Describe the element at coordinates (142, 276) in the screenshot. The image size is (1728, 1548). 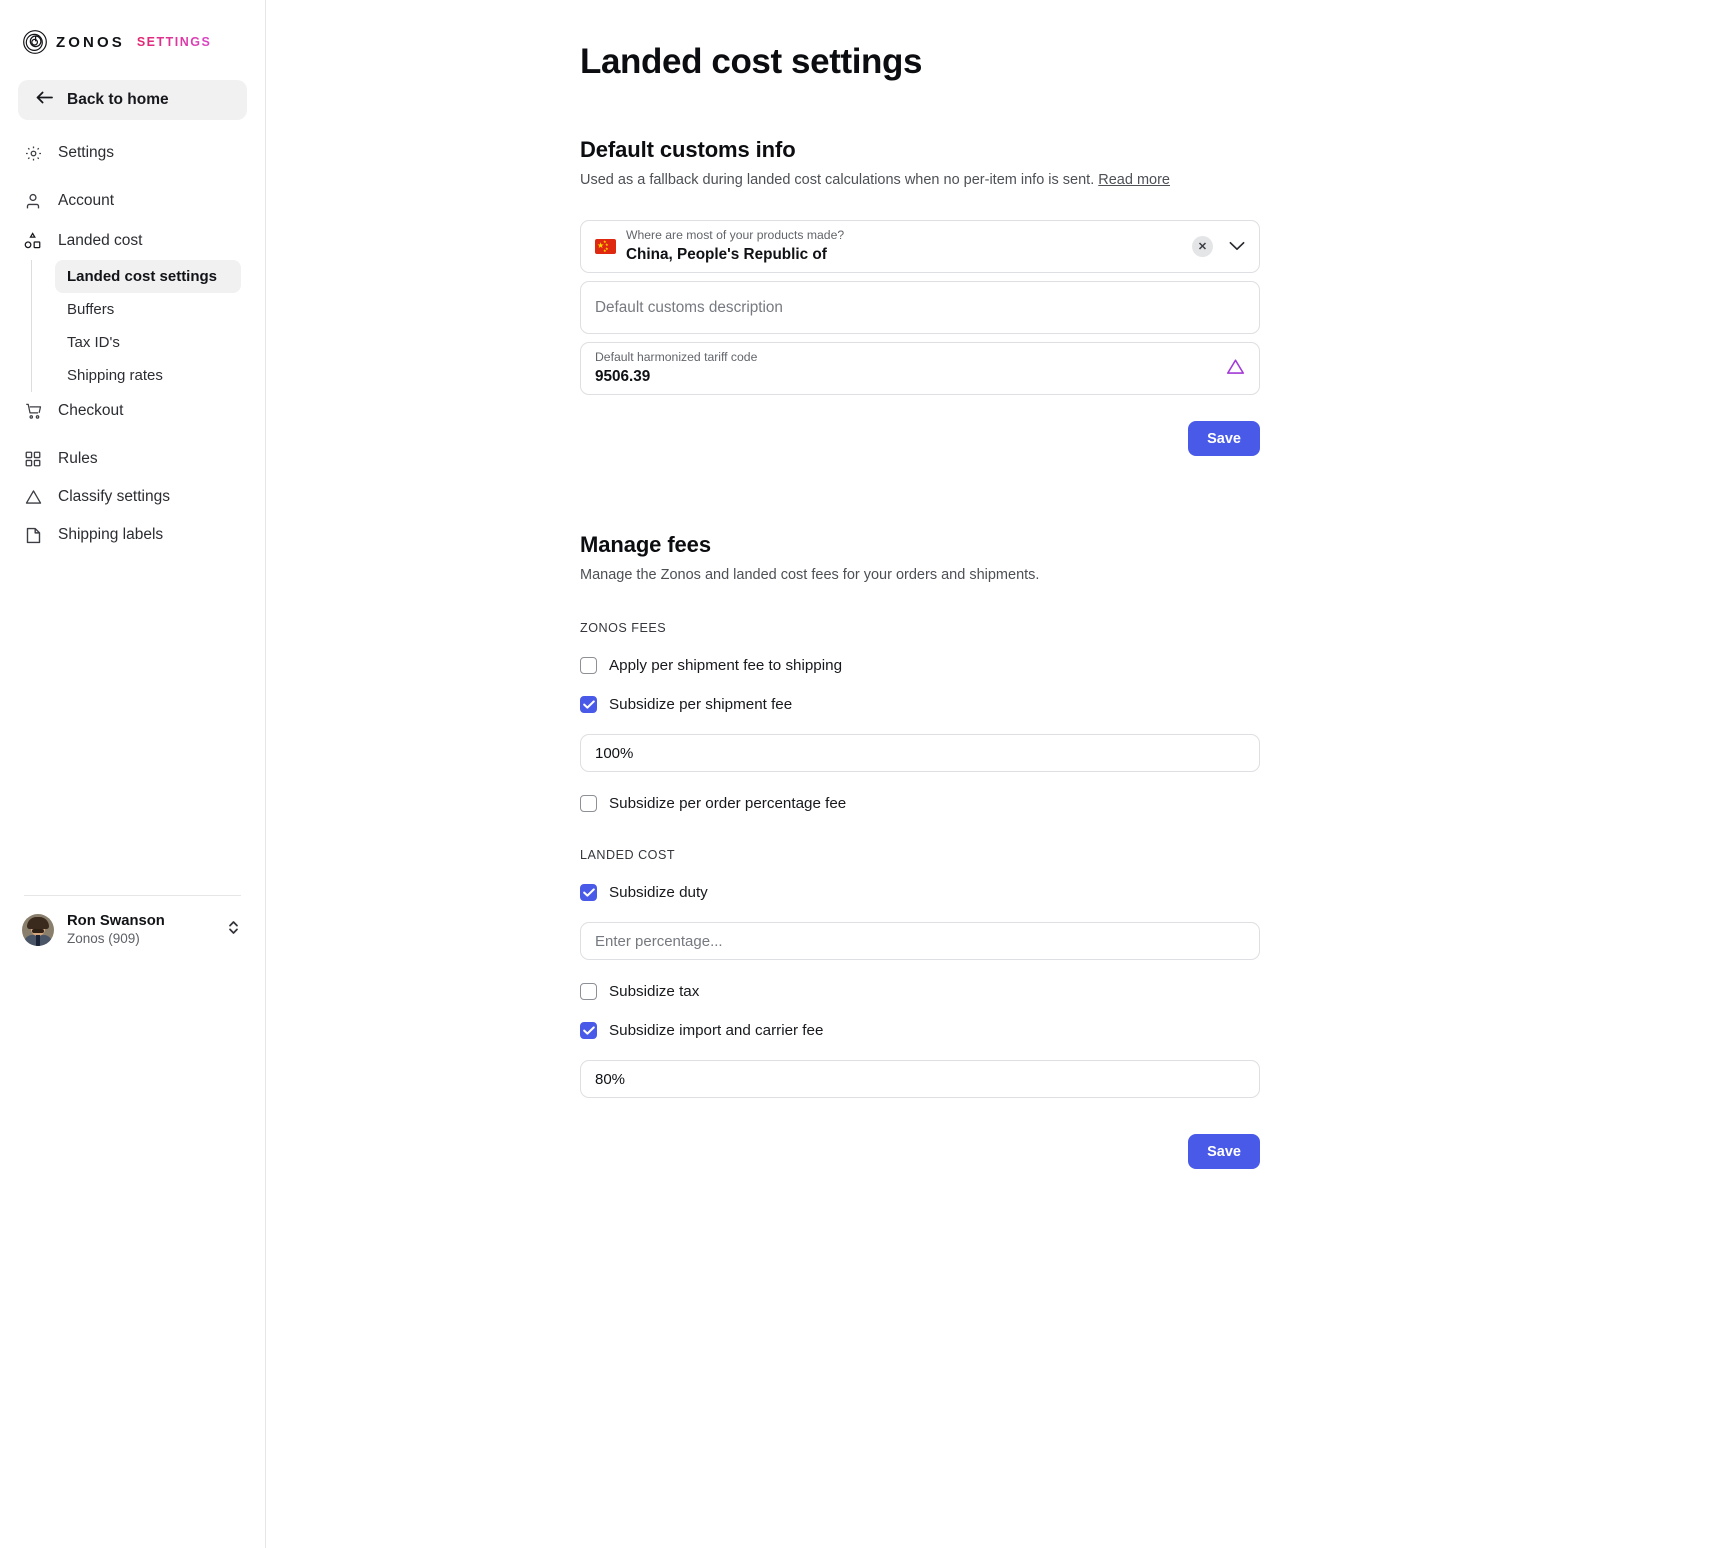
I see `sidebar-subitem-label: Landed cost settings` at that location.